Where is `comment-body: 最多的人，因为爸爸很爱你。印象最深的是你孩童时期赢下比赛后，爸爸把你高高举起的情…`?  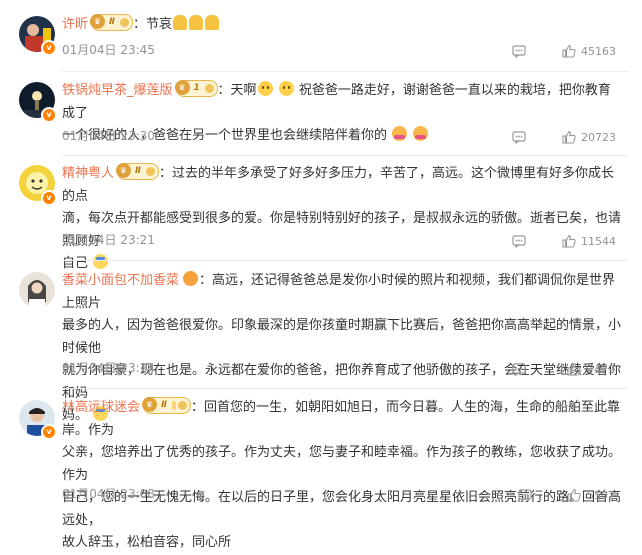 comment-body: 最多的人，因为爸爸很爱你。印象最深的是你孩童时期赢下比赛后，爸爸把你高高举起的情… is located at coordinates (342, 337).